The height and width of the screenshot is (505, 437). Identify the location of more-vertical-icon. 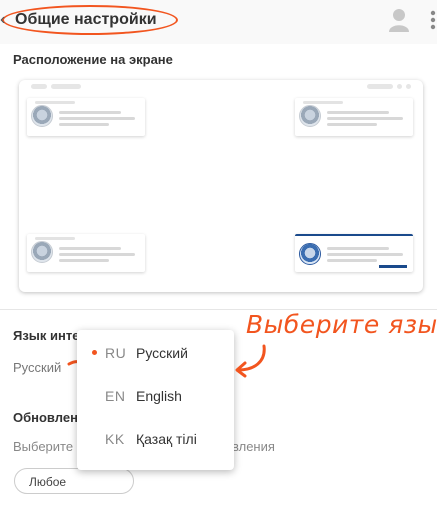
(433, 20).